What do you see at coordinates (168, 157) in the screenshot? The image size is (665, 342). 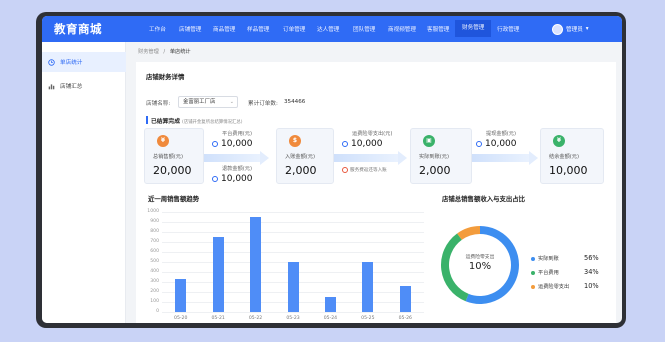 I see `card-label: 总销售额(元)` at bounding box center [168, 157].